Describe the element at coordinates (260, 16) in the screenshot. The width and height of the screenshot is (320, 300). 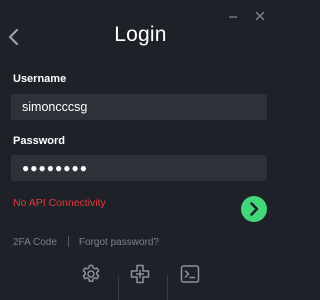
I see `close-icon` at that location.